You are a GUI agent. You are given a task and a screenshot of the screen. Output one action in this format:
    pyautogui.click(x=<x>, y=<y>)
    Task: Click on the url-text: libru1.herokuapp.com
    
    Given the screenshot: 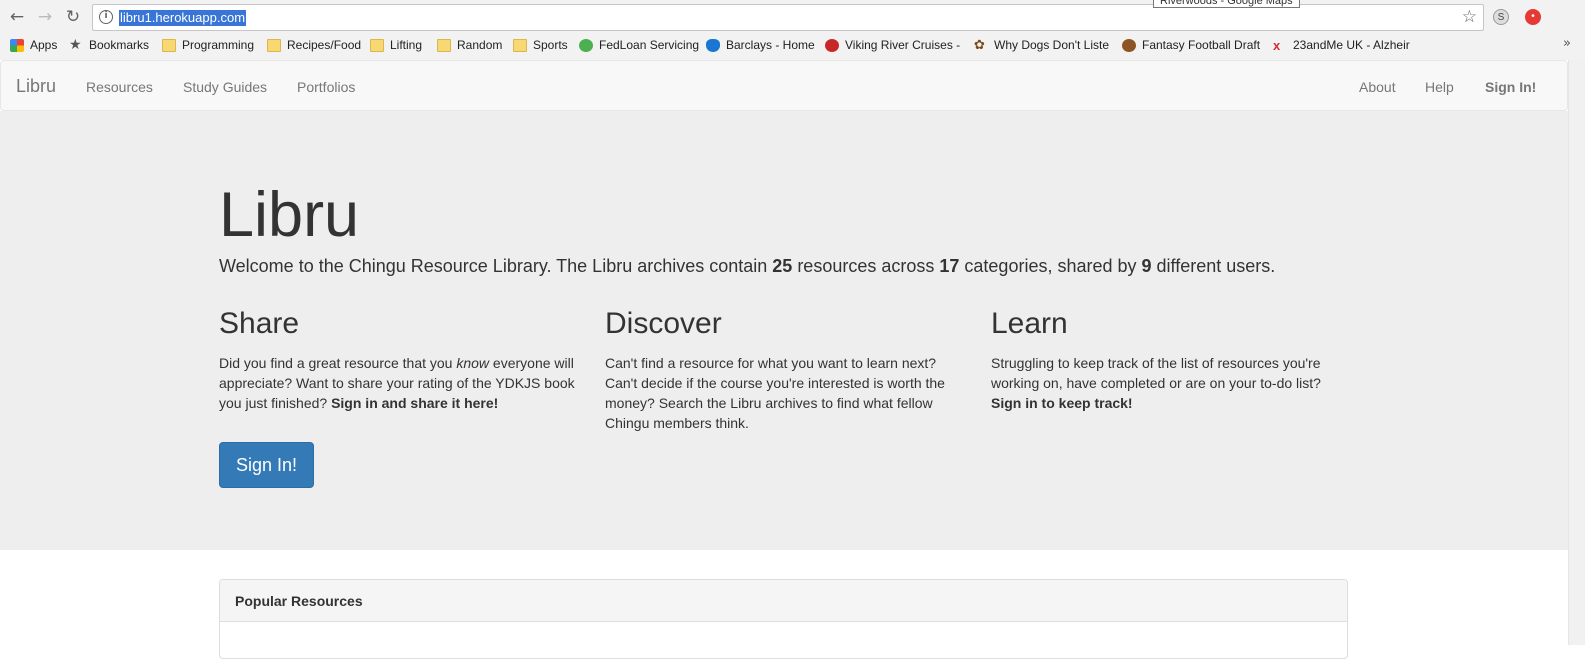 What is the action you would take?
    pyautogui.click(x=183, y=18)
    